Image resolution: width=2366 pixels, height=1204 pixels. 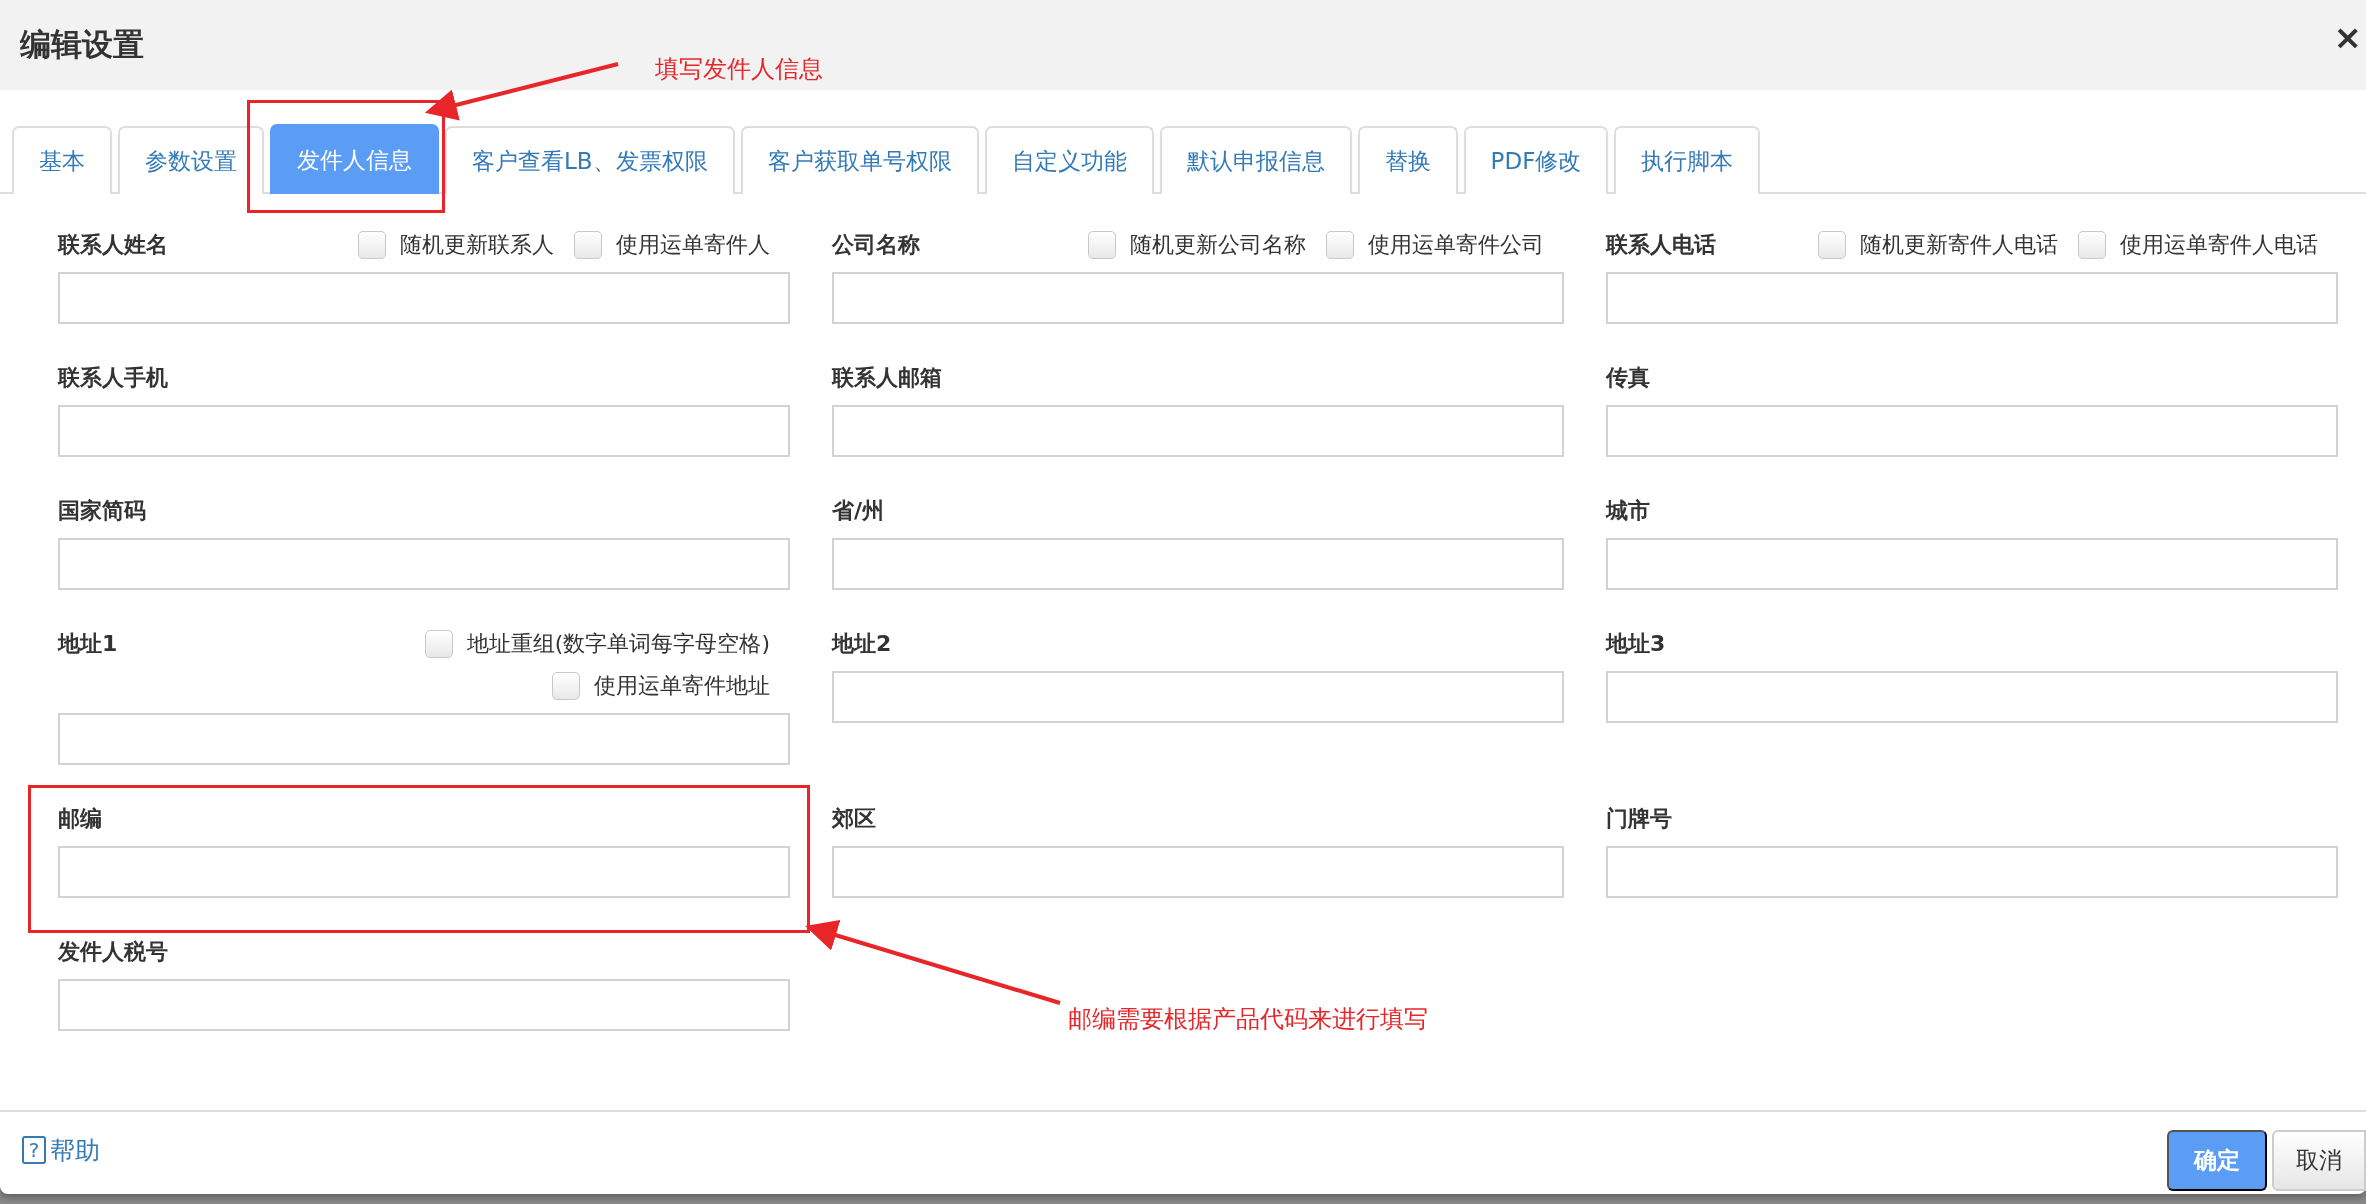 I want to click on checkbox-label: 随机更新公司名称, so click(x=1218, y=245).